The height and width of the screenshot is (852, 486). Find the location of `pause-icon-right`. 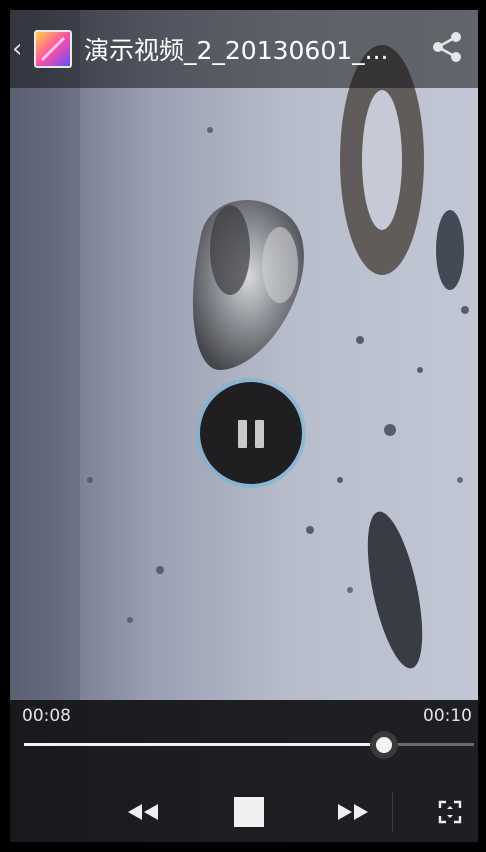

pause-icon-right is located at coordinates (259, 434).